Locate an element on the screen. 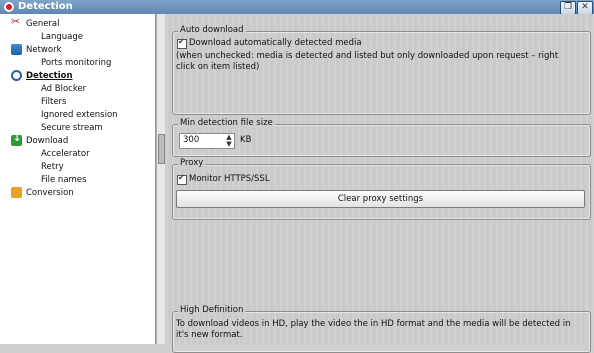 Image resolution: width=594 pixels, height=353 pixels. tree-item-network: Network is located at coordinates (36, 50).